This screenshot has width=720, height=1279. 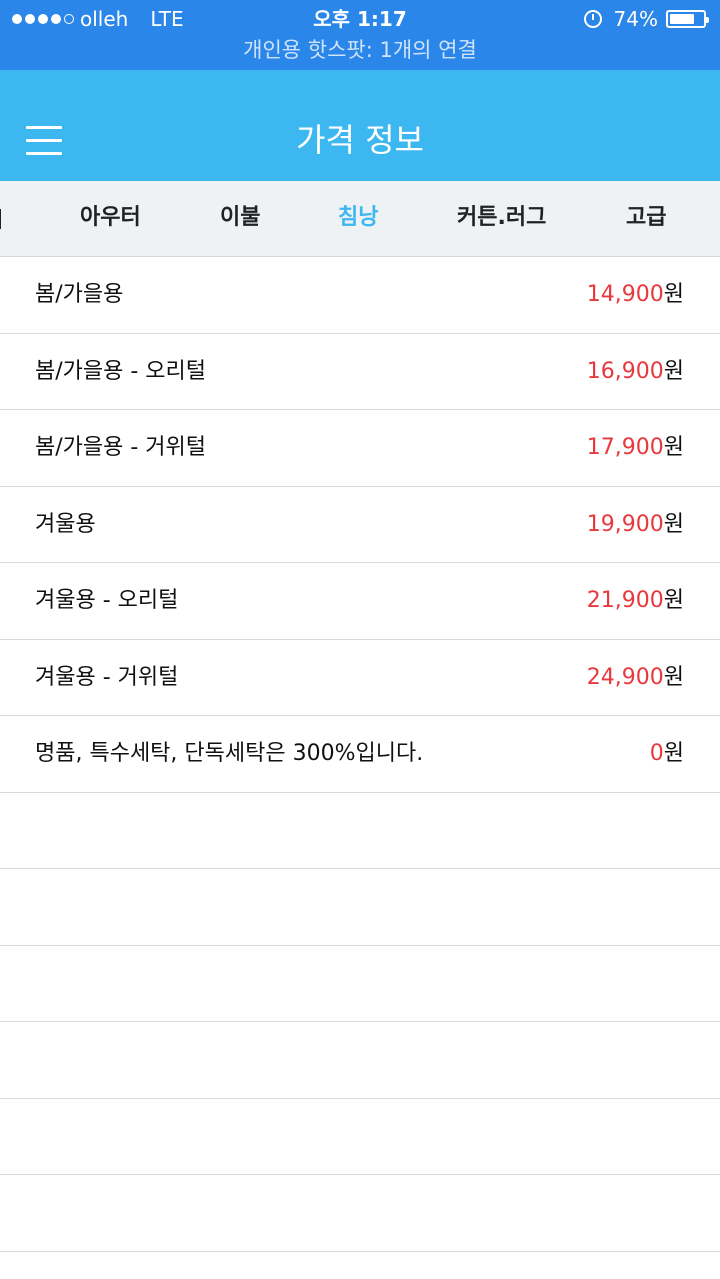 What do you see at coordinates (121, 371) in the screenshot?
I see `item-name: 봄/가을용 - 오리털` at bounding box center [121, 371].